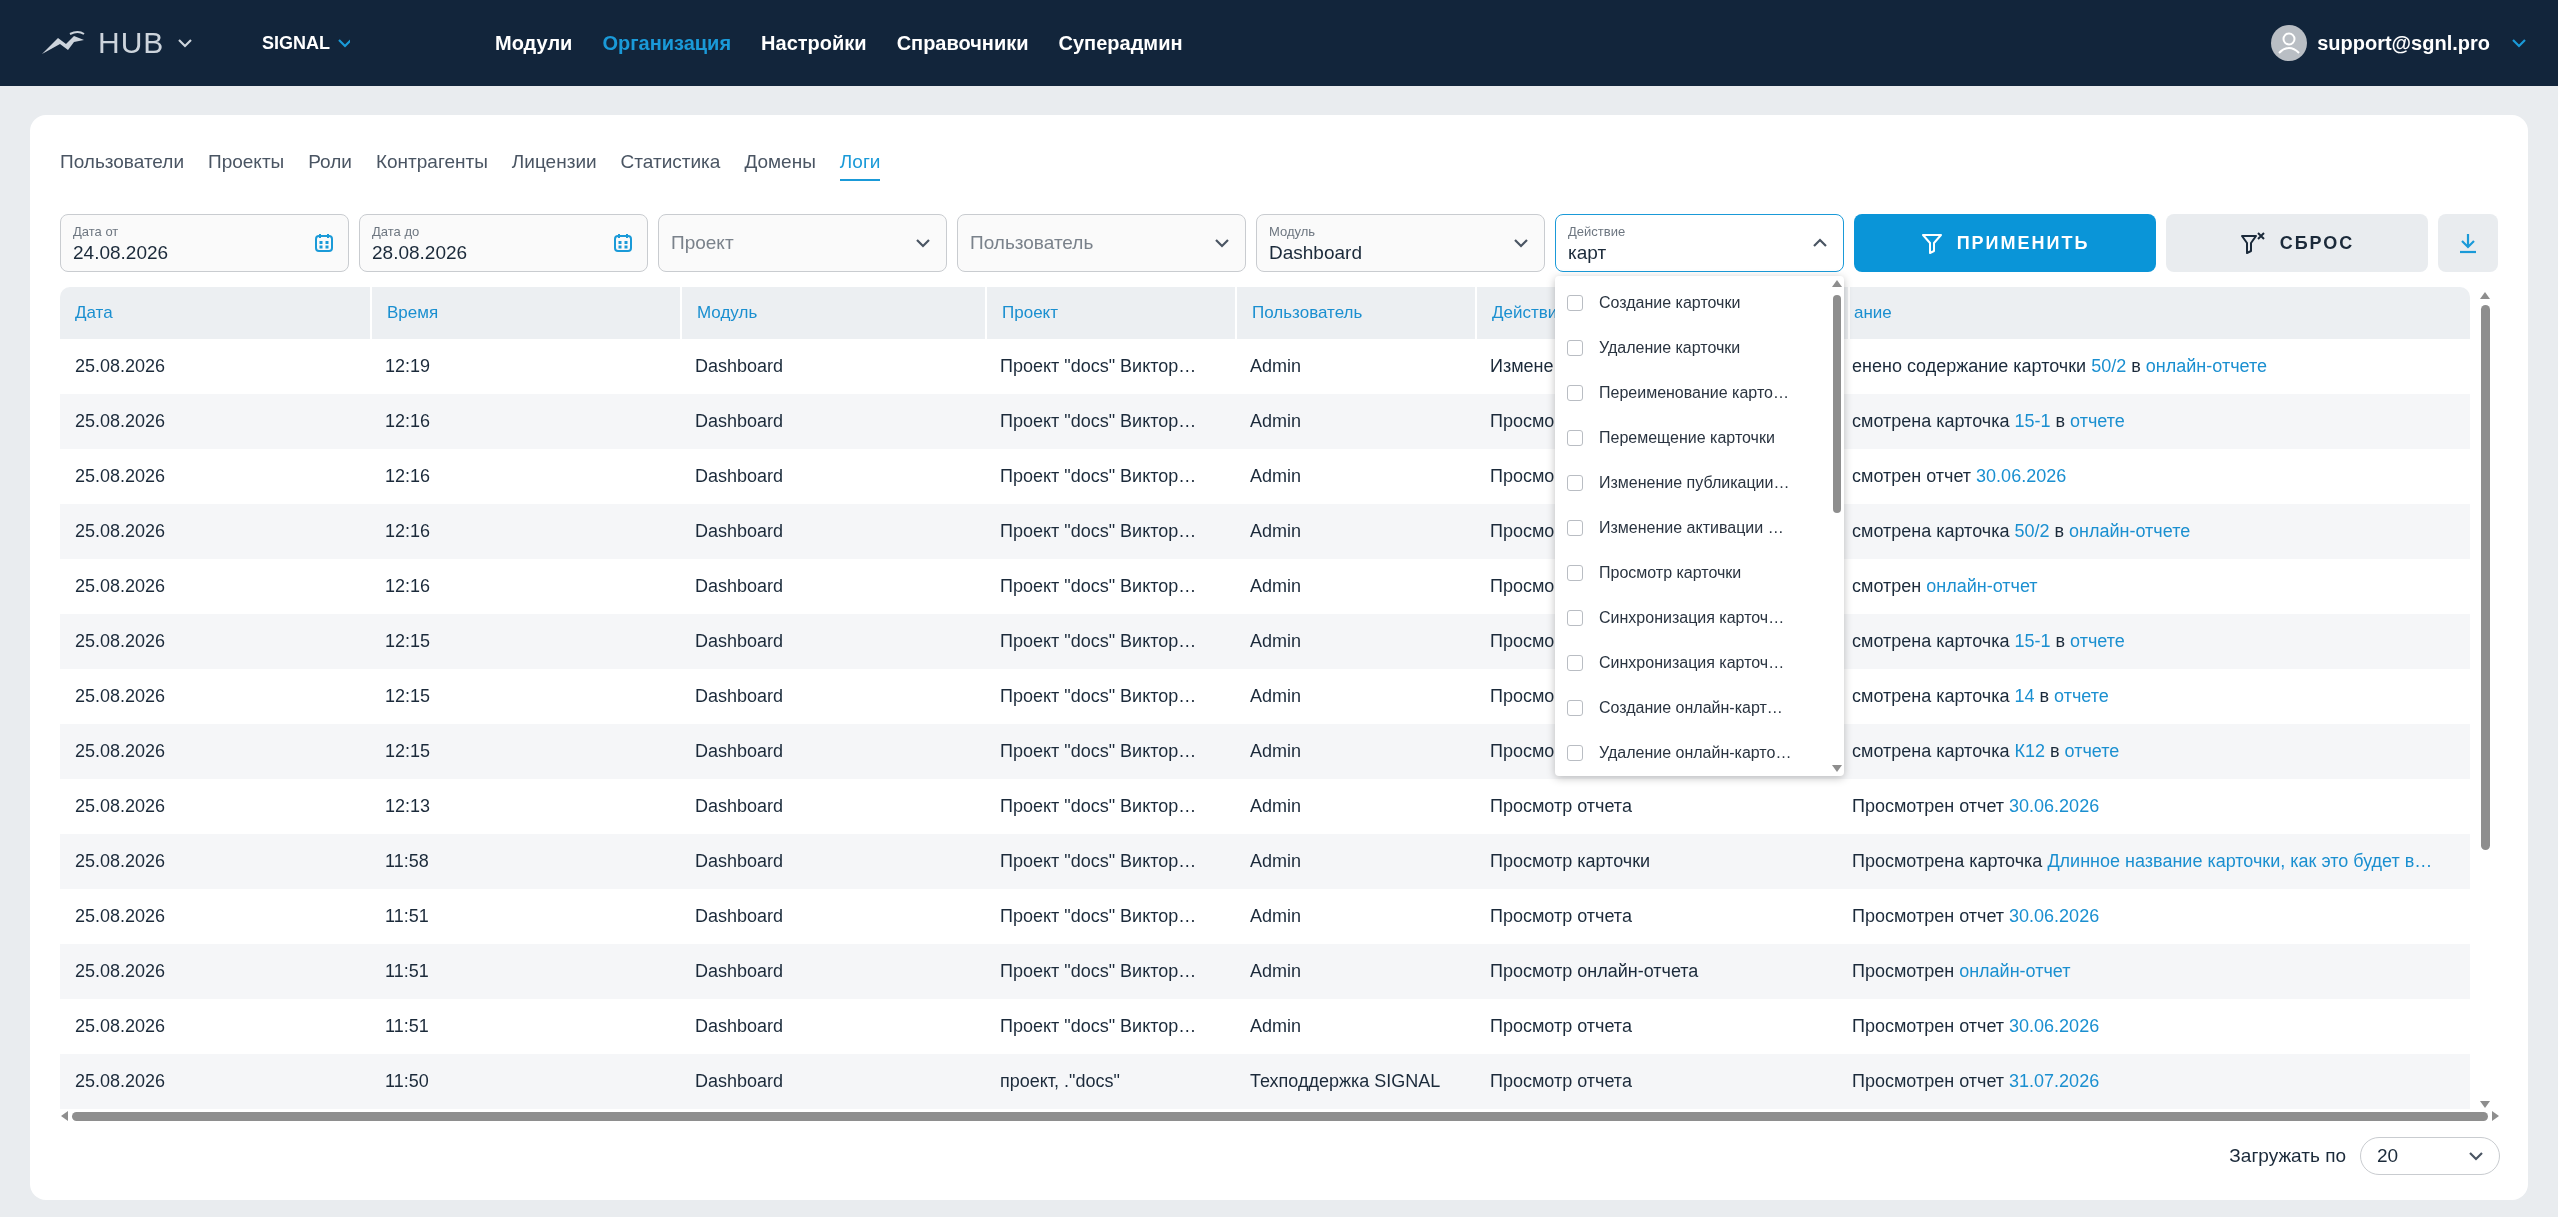 The width and height of the screenshot is (2558, 1217). I want to click on column-header: ание, so click(1873, 313).